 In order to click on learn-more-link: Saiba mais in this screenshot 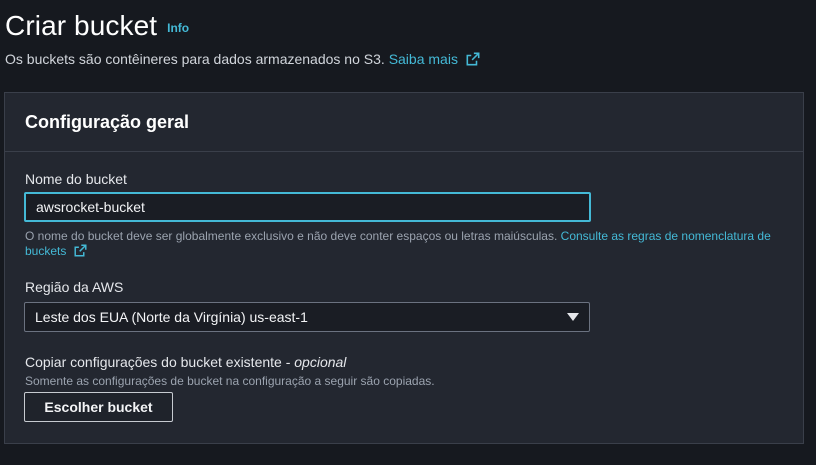, I will do `click(434, 59)`.